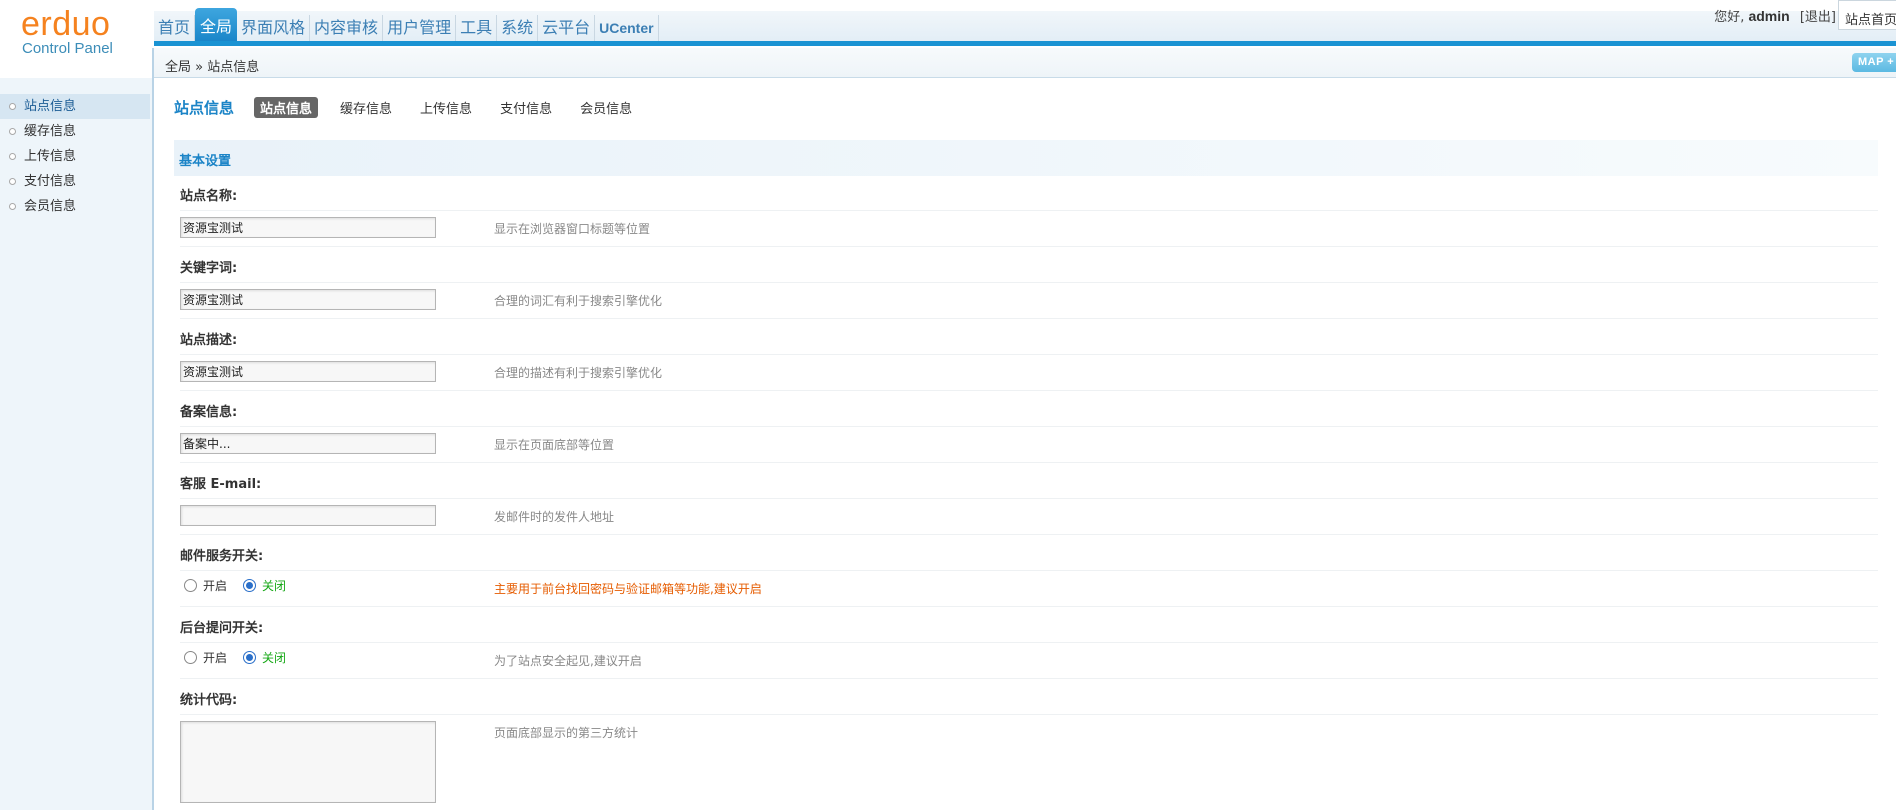 Image resolution: width=1896 pixels, height=810 pixels. Describe the element at coordinates (209, 196) in the screenshot. I see `site-name-label: 站点名称:` at that location.